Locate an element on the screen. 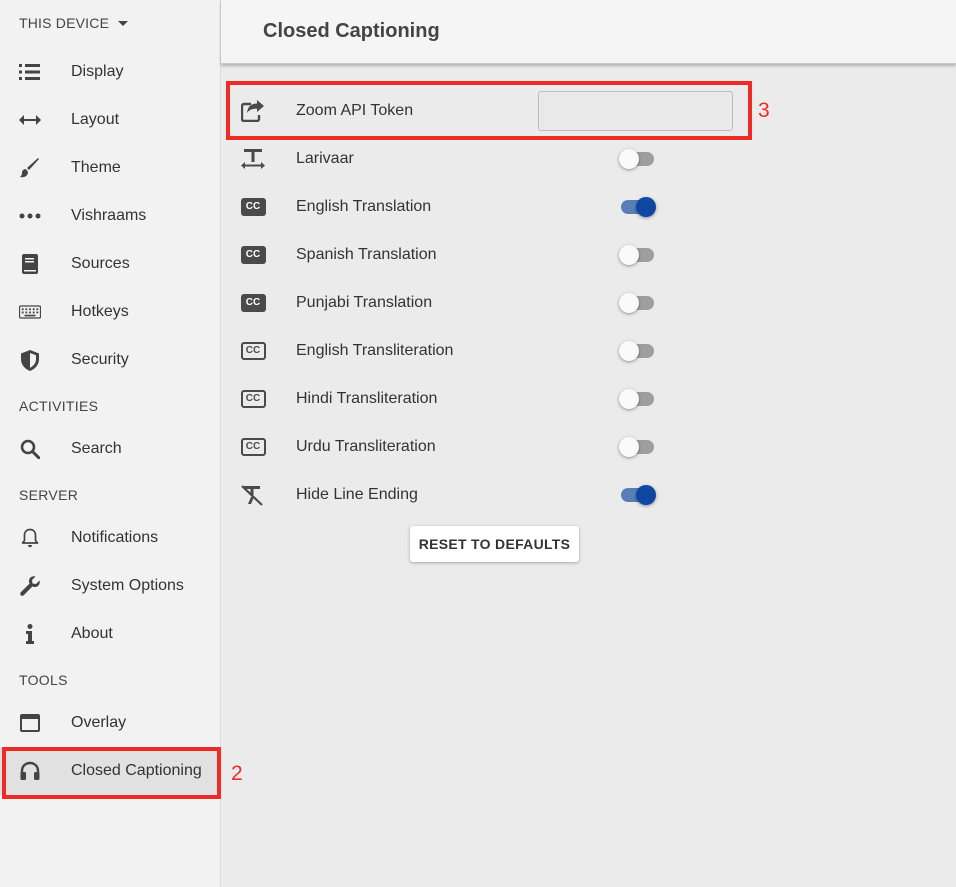 This screenshot has height=887, width=956. sidebar-item-label: Vishraams is located at coordinates (109, 215).